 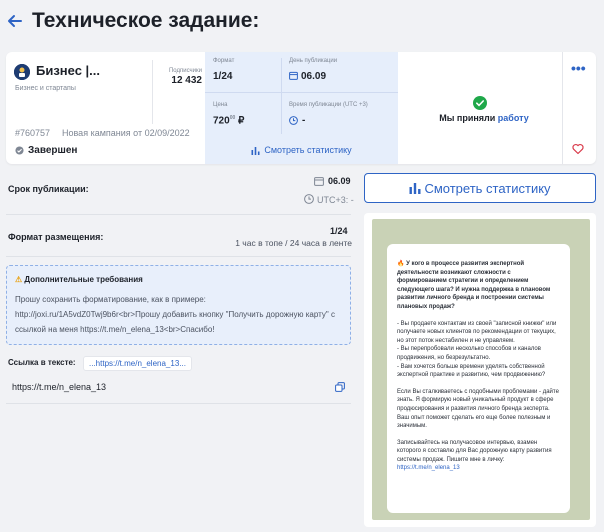 I want to click on subscribers-count: 12 432, so click(x=186, y=80).